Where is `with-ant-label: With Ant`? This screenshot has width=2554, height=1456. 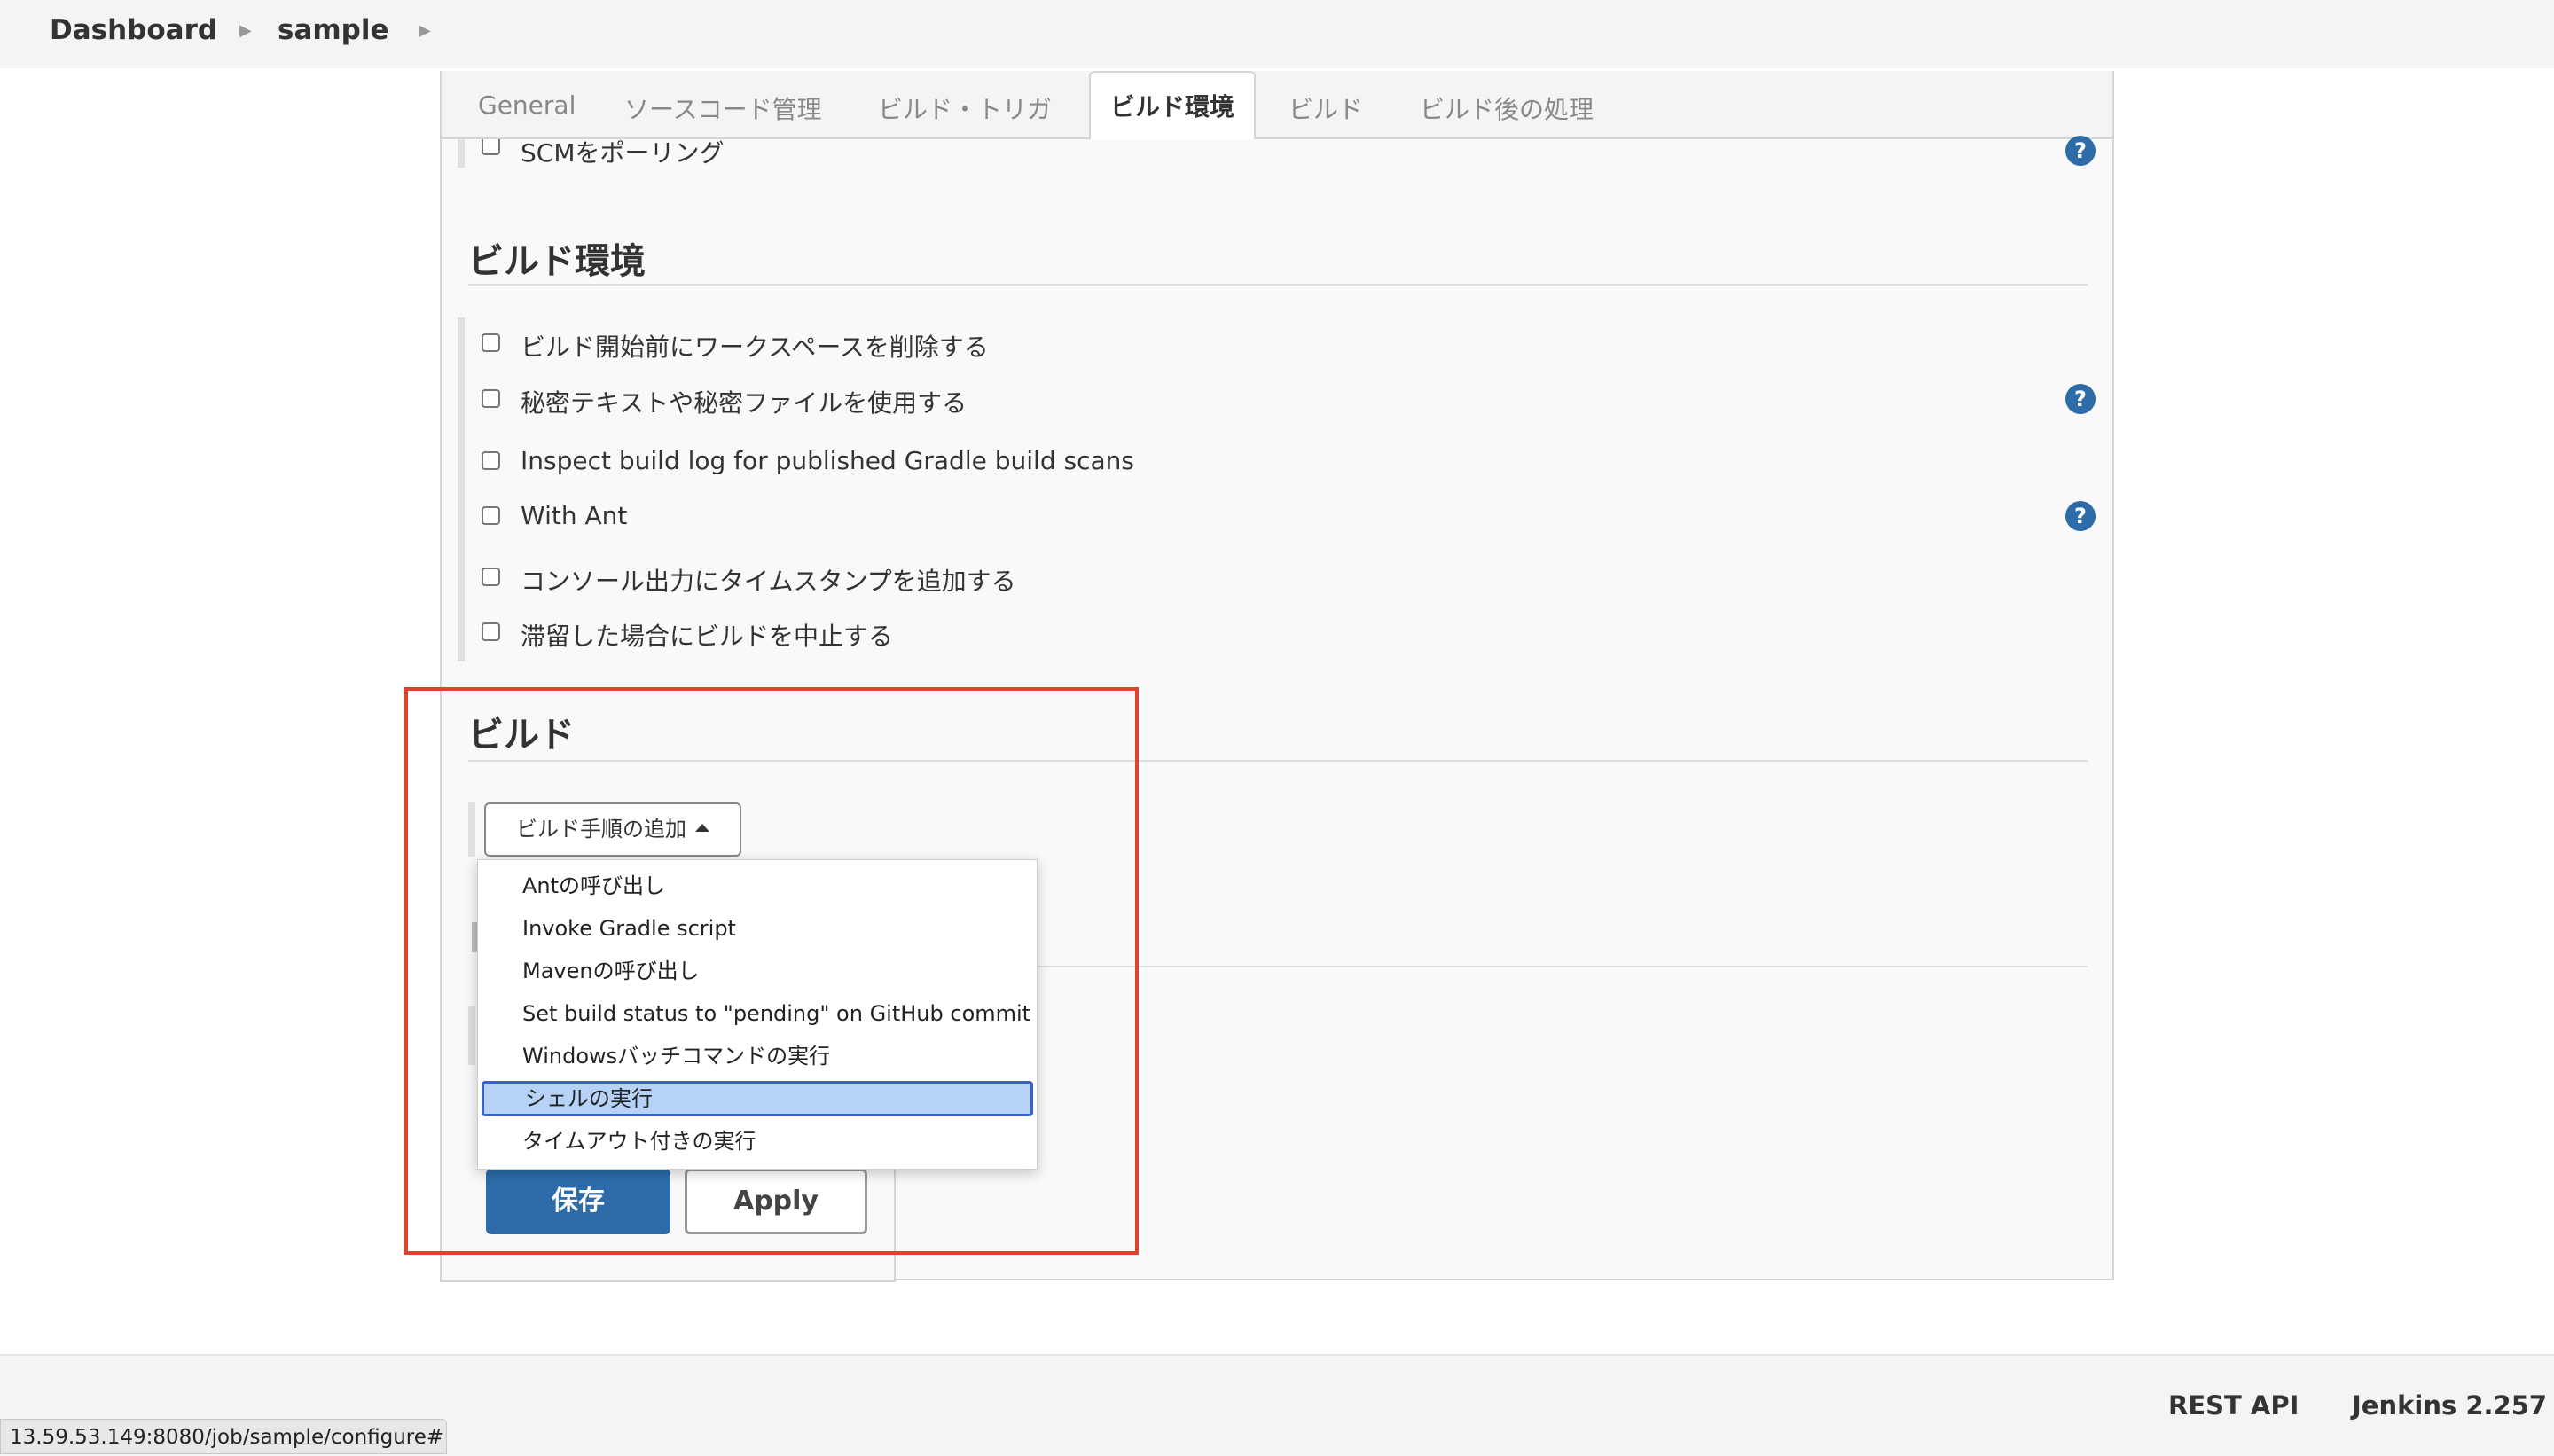 with-ant-label: With Ant is located at coordinates (574, 515).